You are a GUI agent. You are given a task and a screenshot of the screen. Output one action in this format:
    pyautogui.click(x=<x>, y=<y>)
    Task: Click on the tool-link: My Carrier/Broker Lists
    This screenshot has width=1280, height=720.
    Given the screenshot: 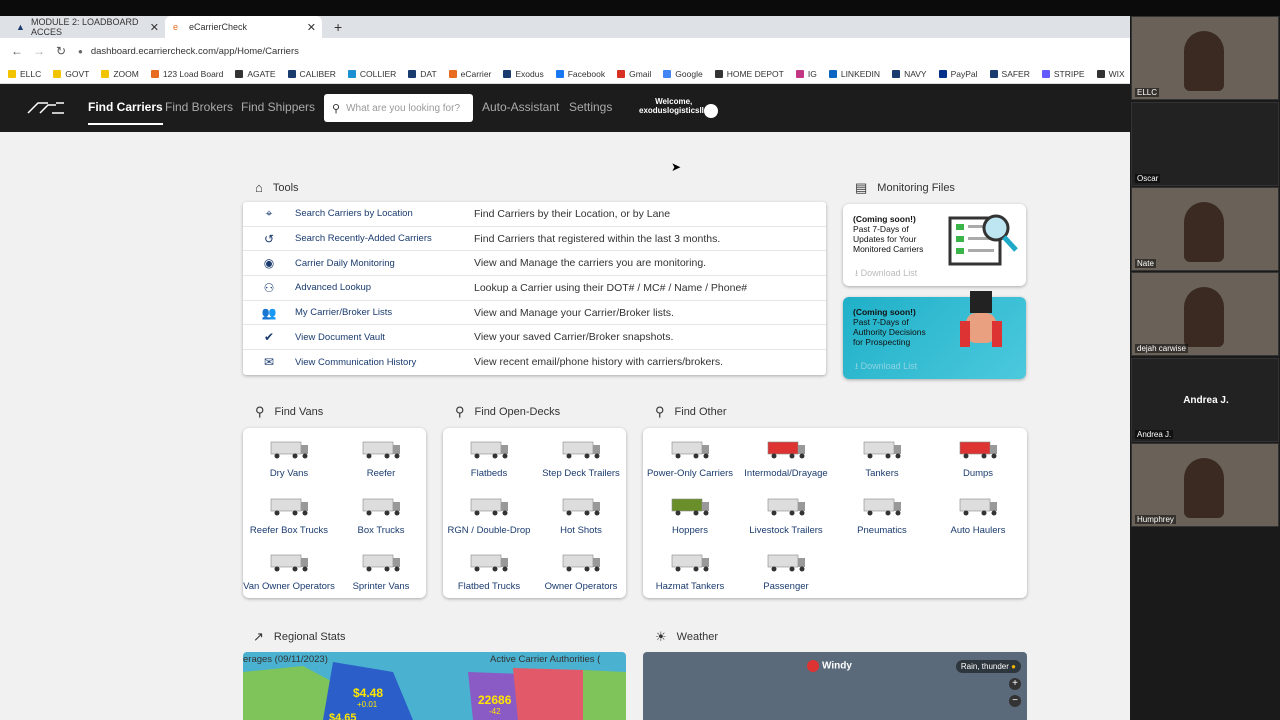 What is the action you would take?
    pyautogui.click(x=384, y=312)
    